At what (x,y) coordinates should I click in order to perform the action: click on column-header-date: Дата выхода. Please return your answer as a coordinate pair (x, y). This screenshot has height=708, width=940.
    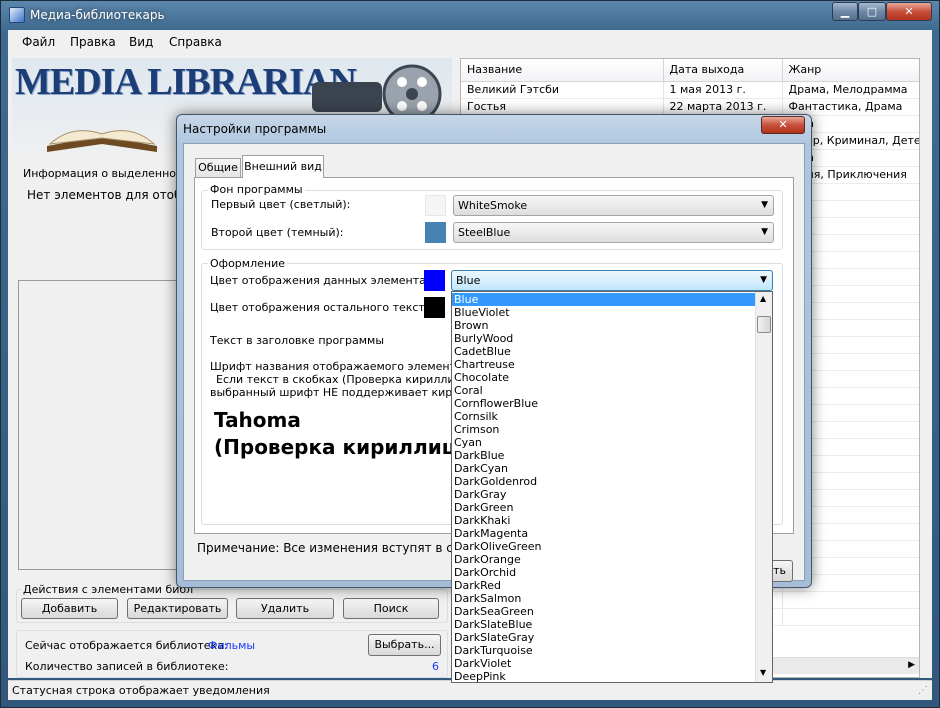
    Looking at the image, I should click on (723, 70).